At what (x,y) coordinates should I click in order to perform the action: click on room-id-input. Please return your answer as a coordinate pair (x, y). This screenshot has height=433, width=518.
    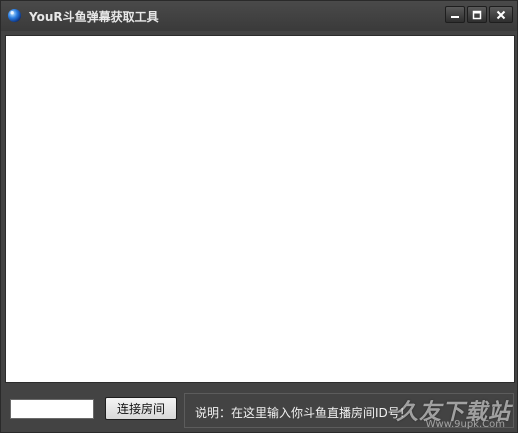
    Looking at the image, I should click on (52, 409).